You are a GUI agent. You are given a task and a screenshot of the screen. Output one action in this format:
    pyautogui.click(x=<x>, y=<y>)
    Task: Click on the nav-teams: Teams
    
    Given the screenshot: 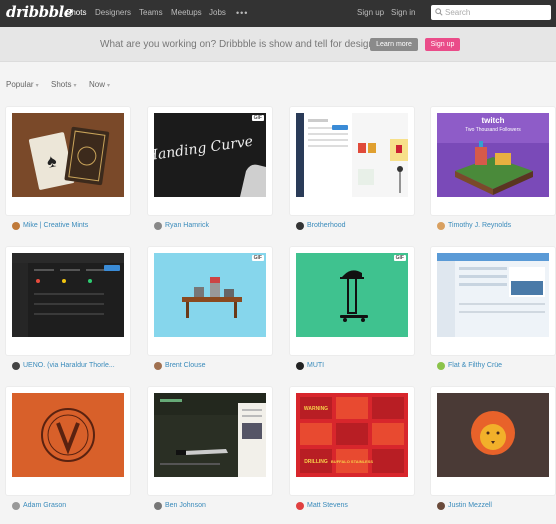 What is the action you would take?
    pyautogui.click(x=151, y=12)
    